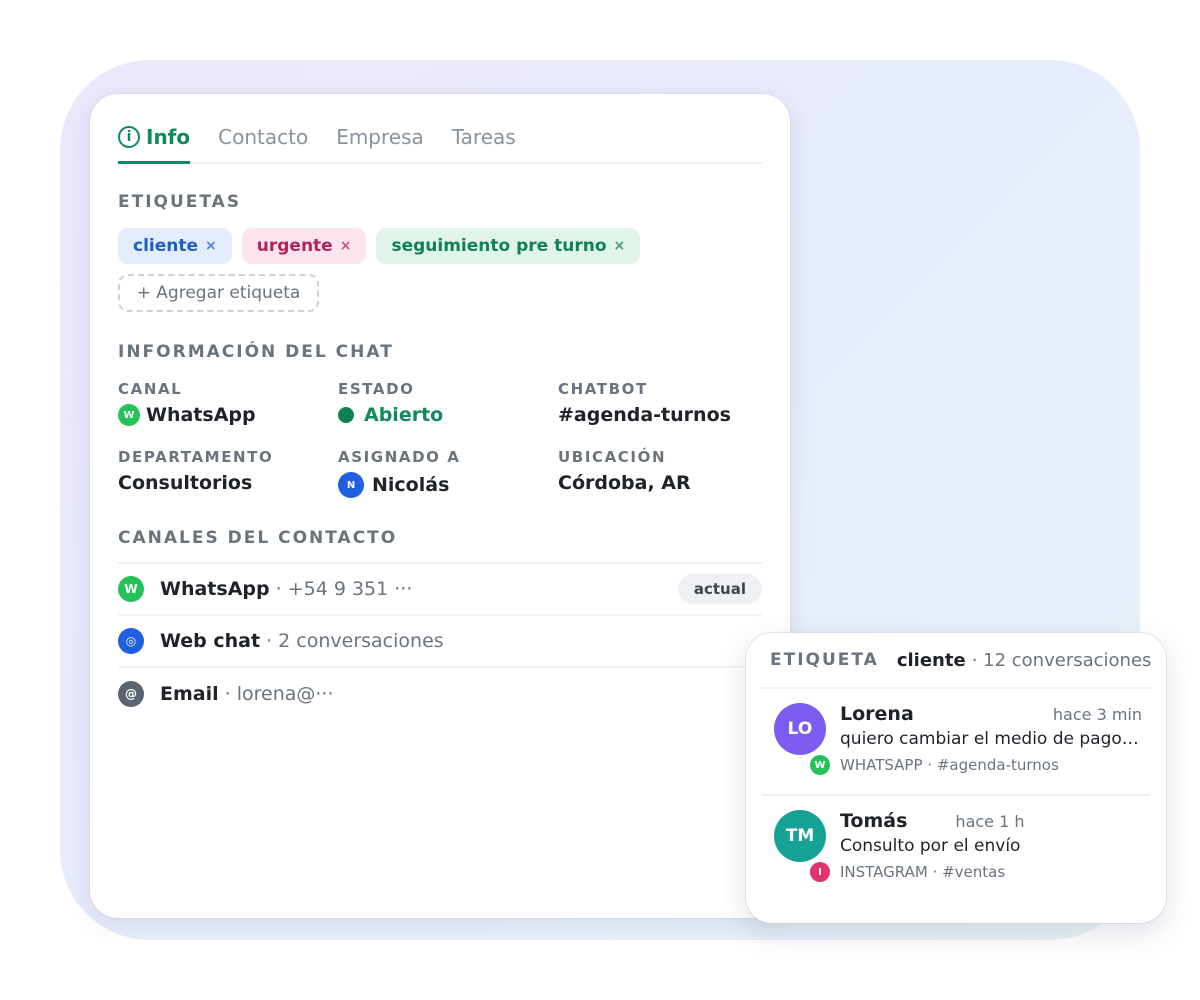 The width and height of the screenshot is (1200, 1000). What do you see at coordinates (658, 415) in the screenshot?
I see `chatbot-value: #agenda-turnos` at bounding box center [658, 415].